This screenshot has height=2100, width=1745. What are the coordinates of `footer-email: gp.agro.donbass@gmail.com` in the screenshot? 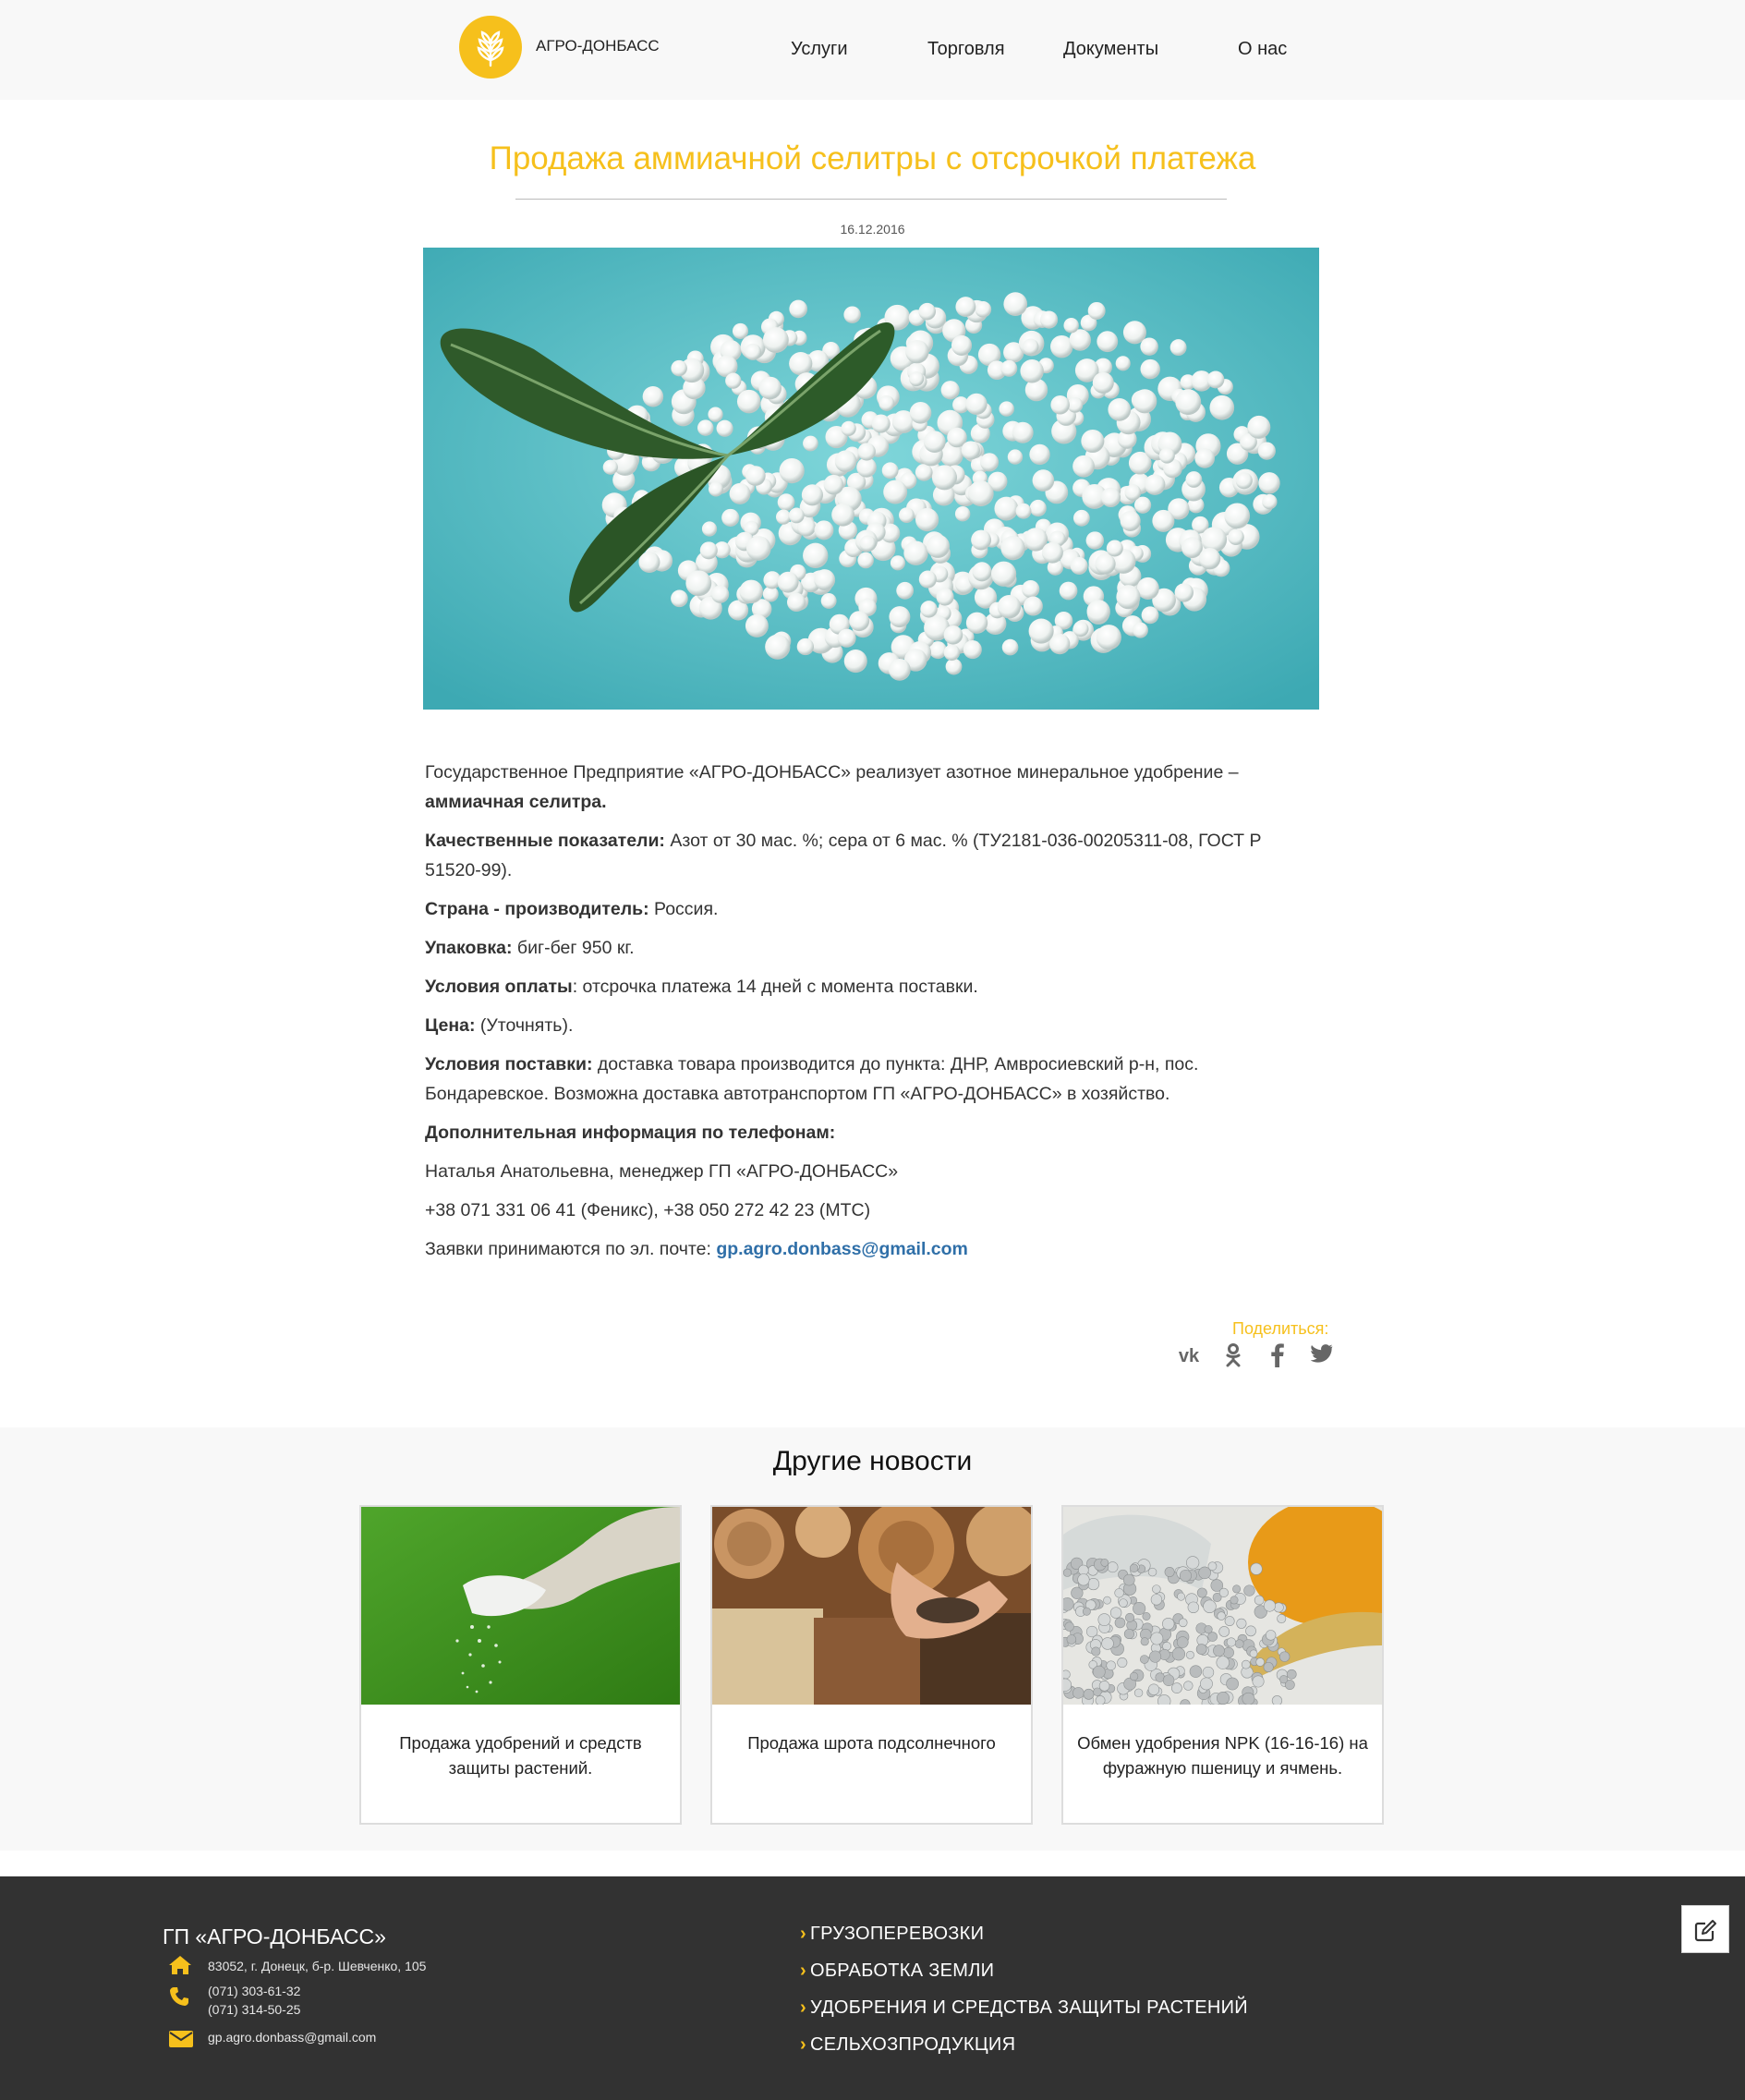 It's located at (292, 2037).